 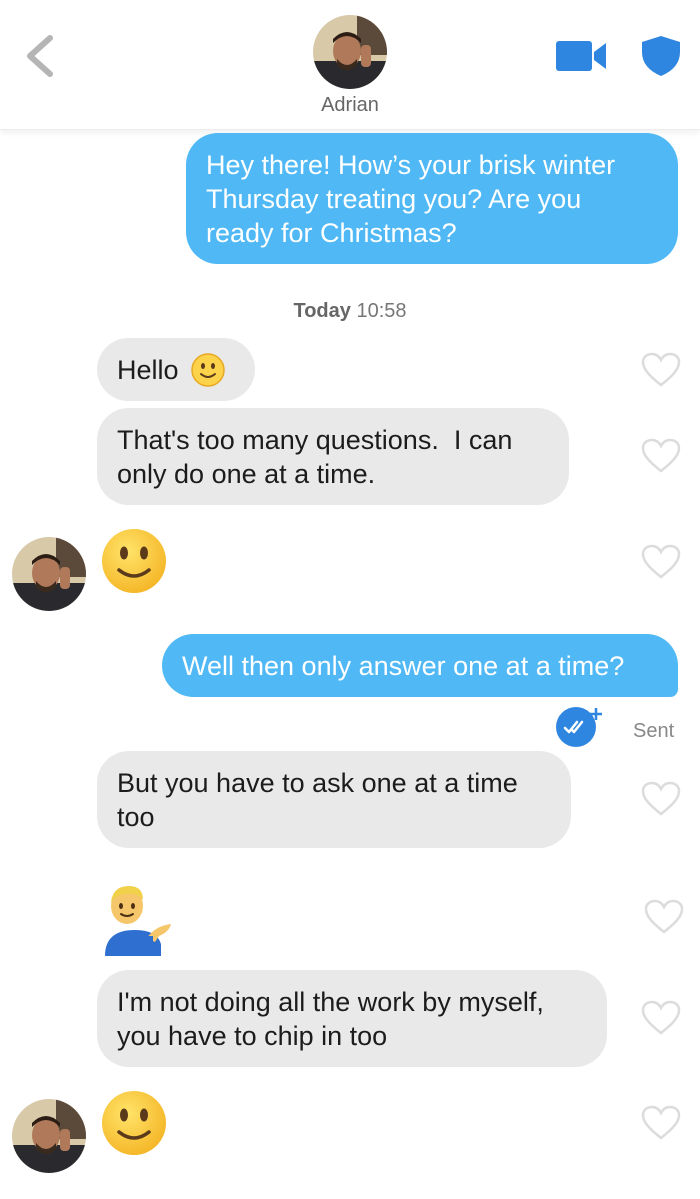 What do you see at coordinates (317, 799) in the screenshot?
I see `message-text: But you have to ask one at a time too` at bounding box center [317, 799].